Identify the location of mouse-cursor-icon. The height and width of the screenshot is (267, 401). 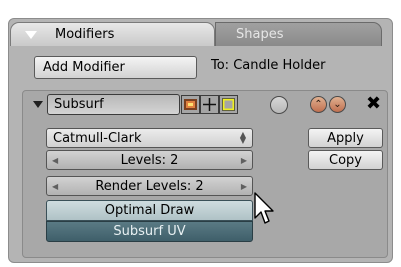
(265, 211).